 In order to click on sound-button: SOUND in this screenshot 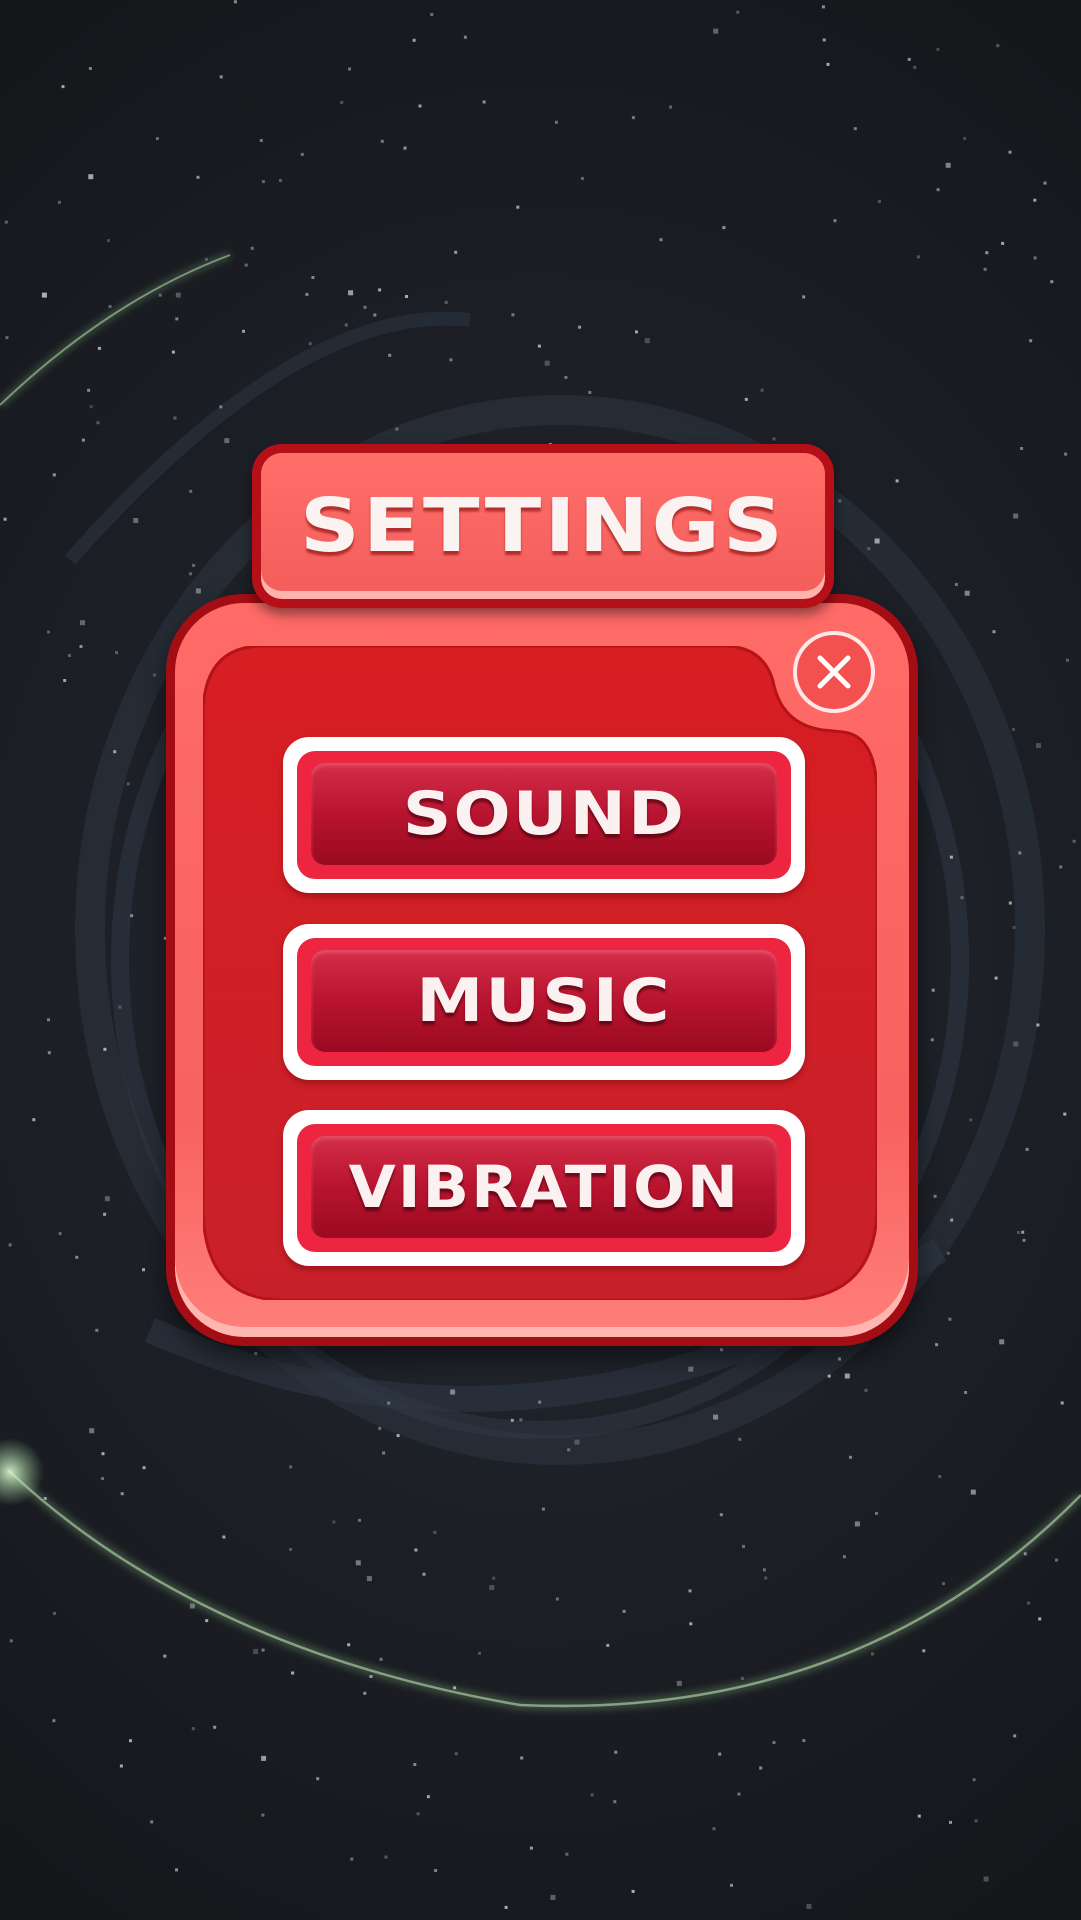, I will do `click(544, 815)`.